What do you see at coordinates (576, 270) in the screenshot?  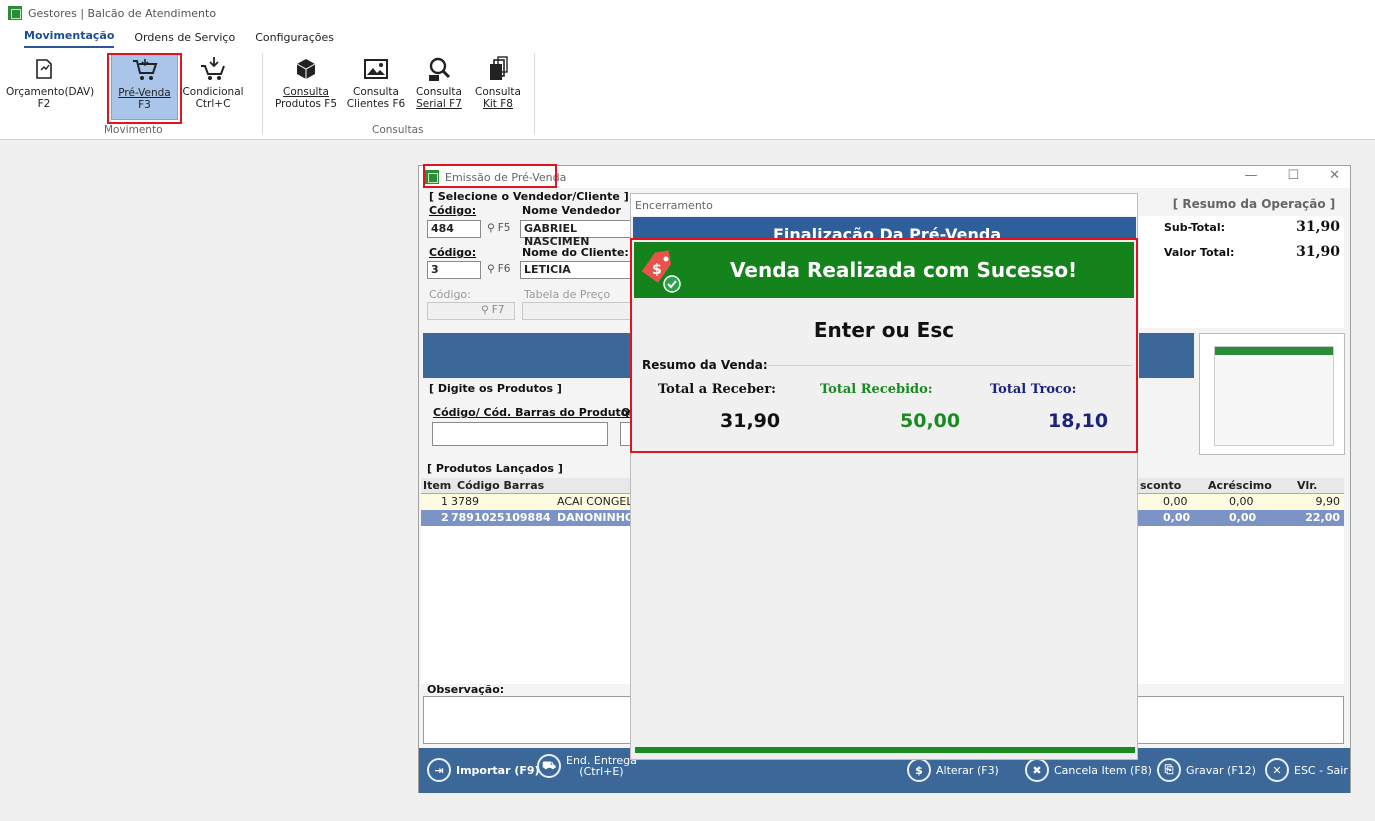 I see `client-name-input: LETICIA` at bounding box center [576, 270].